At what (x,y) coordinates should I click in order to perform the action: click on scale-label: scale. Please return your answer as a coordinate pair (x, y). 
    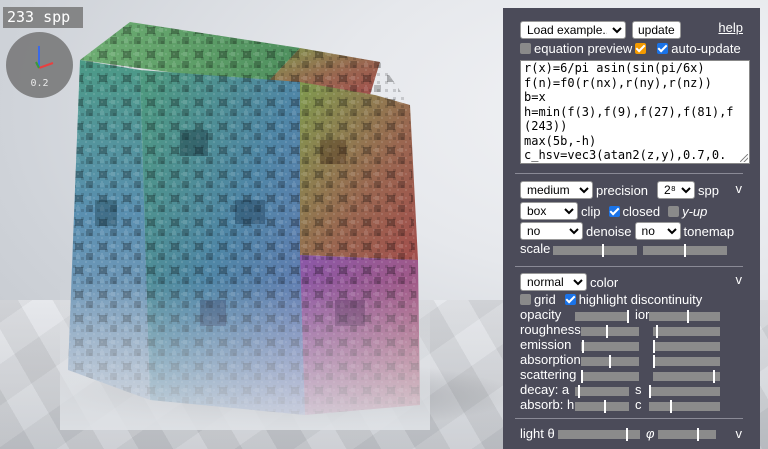
    Looking at the image, I should click on (535, 248).